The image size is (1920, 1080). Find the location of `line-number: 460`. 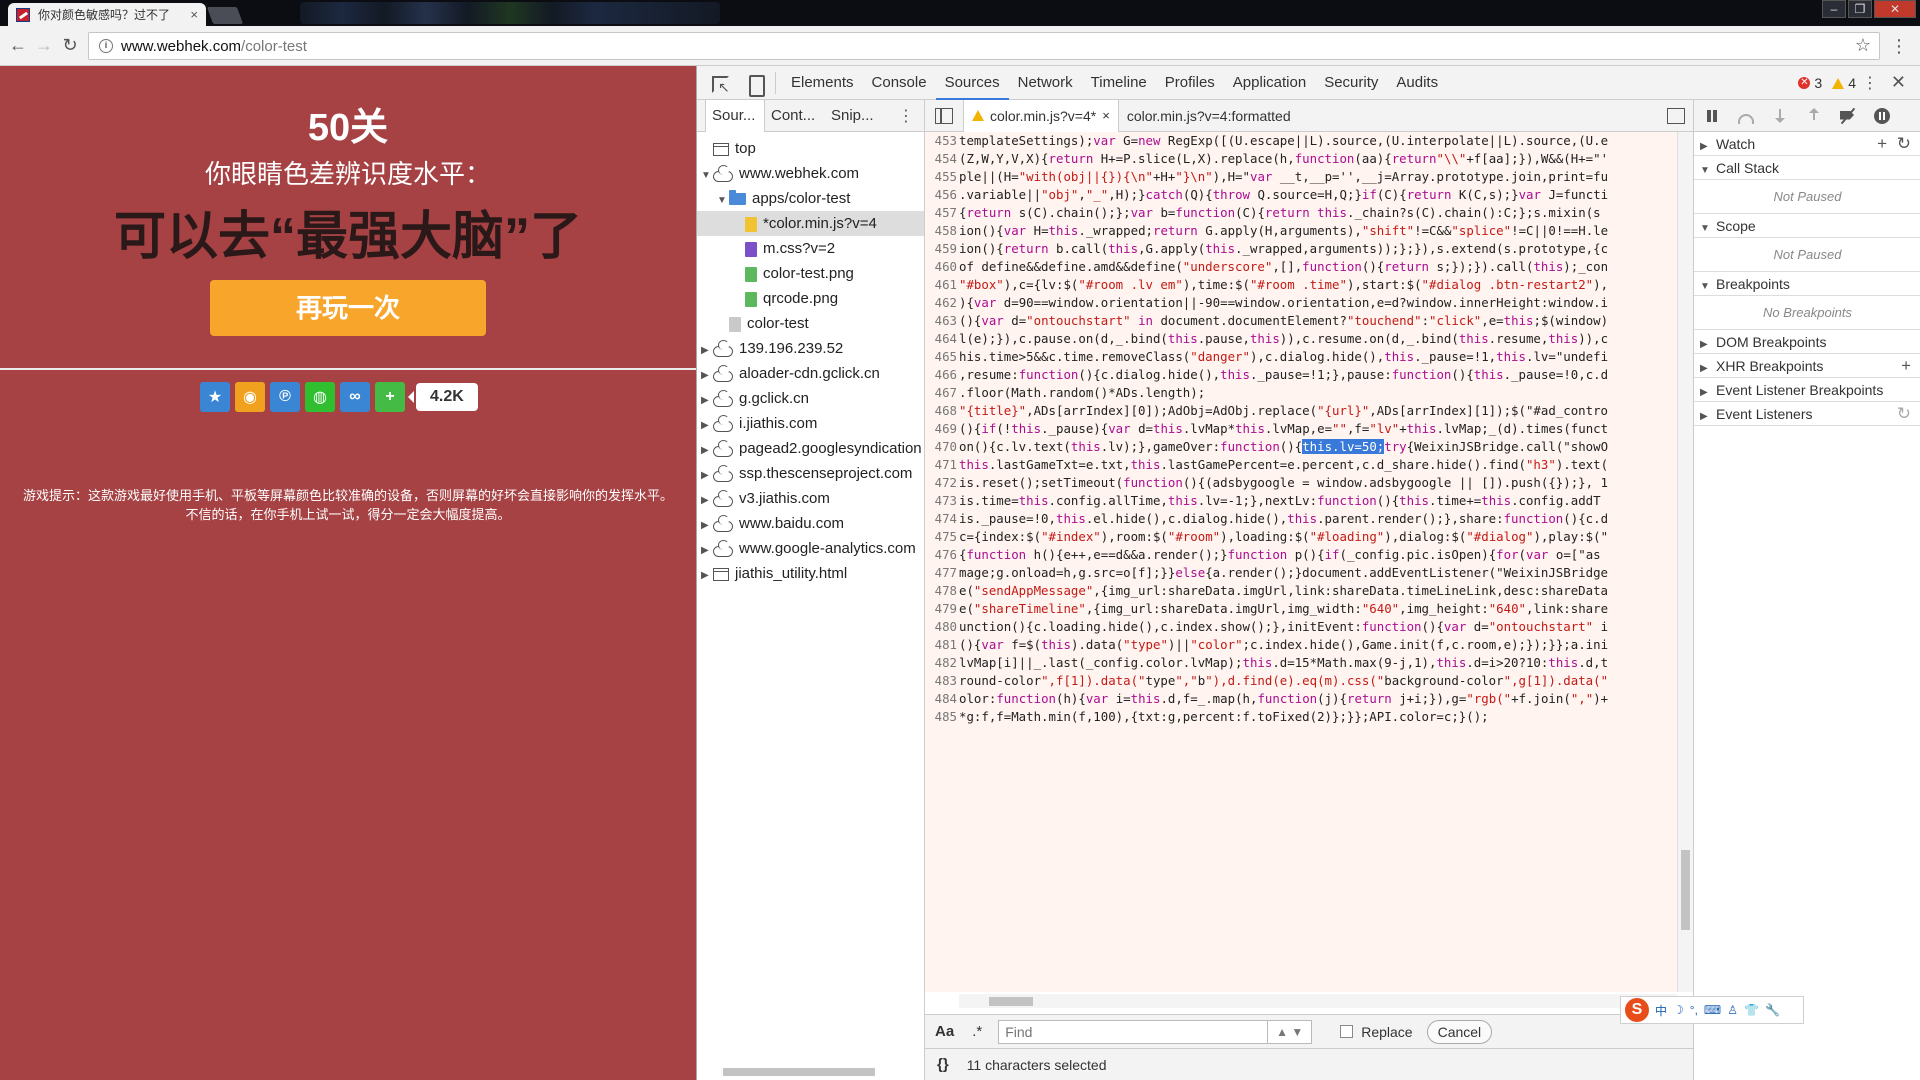

line-number: 460 is located at coordinates (942, 267).